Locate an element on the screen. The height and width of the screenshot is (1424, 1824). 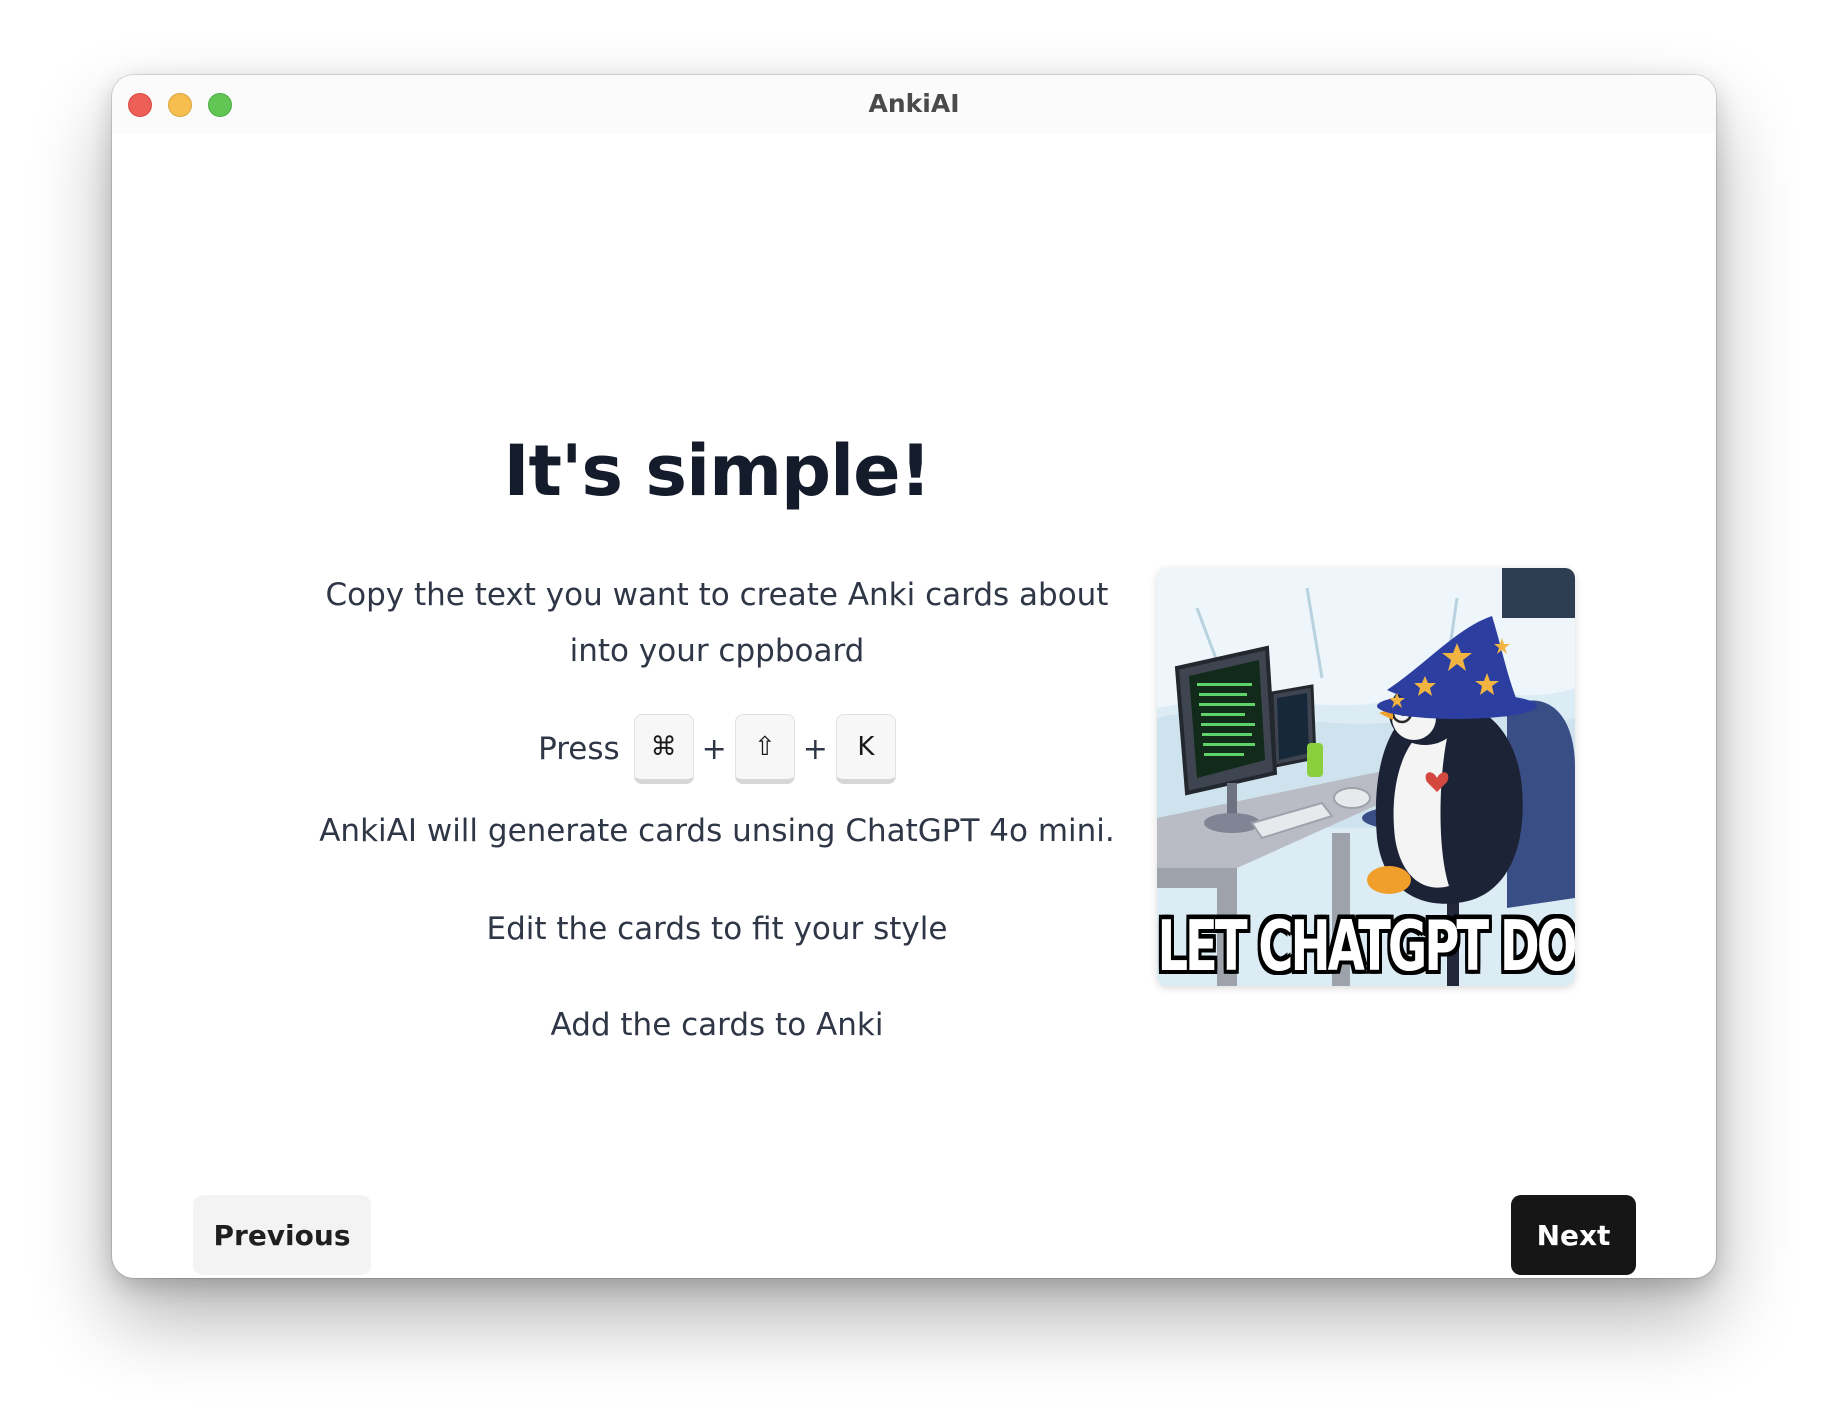
window-title: AnkiAI is located at coordinates (914, 103).